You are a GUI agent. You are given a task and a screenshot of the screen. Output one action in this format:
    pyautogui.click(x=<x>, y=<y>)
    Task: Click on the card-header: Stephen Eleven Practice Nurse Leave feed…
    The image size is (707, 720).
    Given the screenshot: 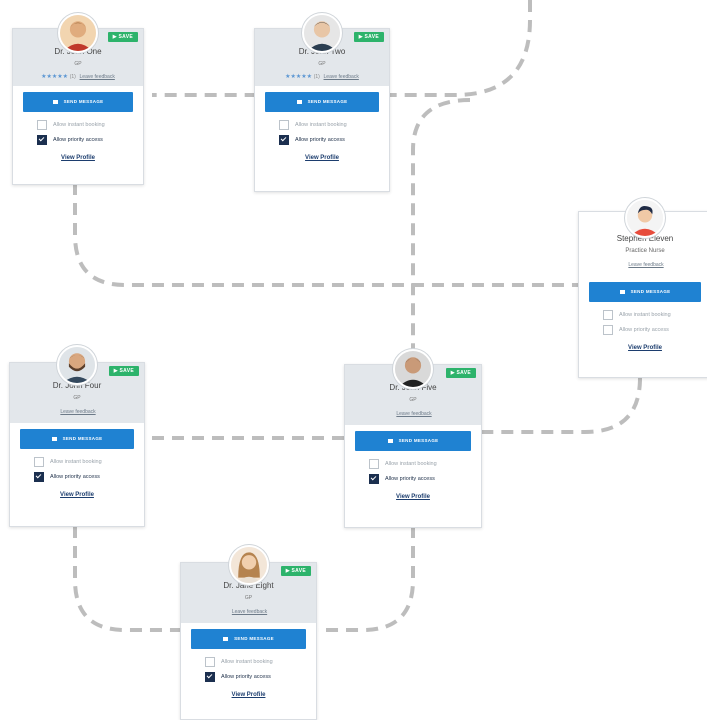 What is the action you would take?
    pyautogui.click(x=643, y=237)
    